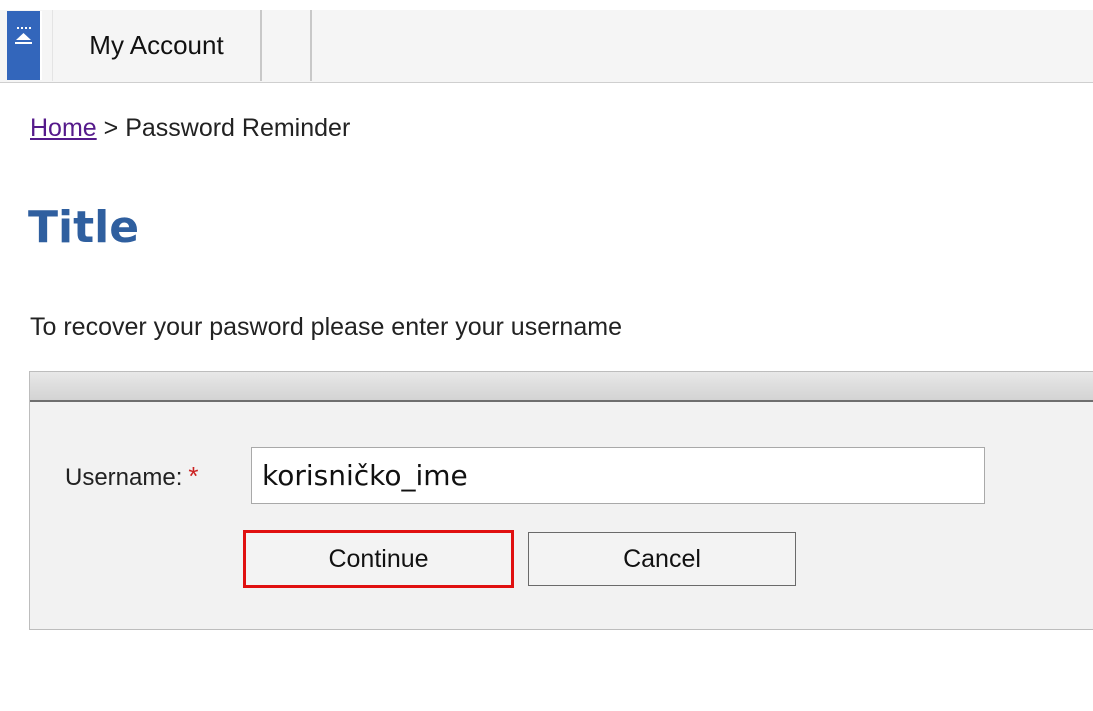 The image size is (1093, 711). I want to click on app-logo, so click(24, 45).